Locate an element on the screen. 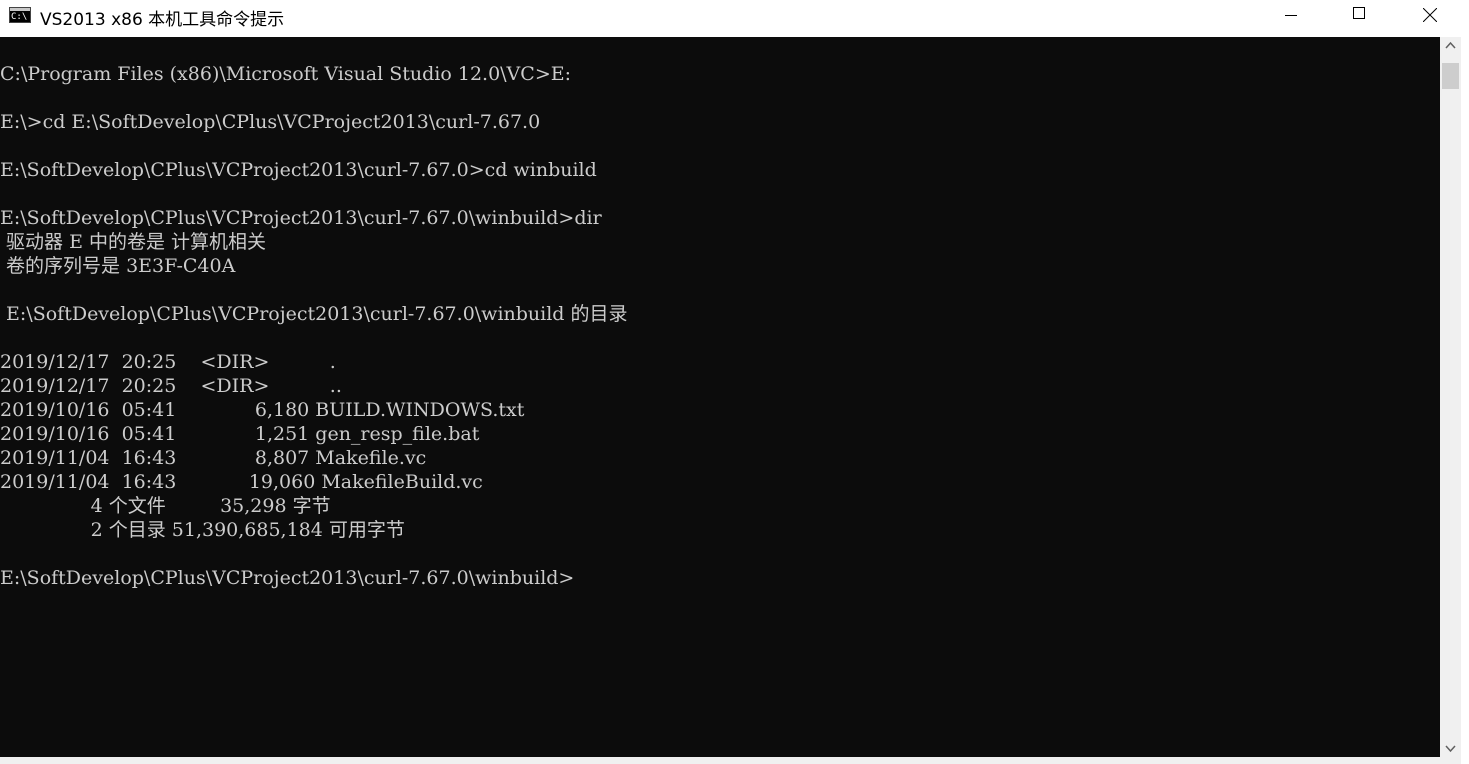 This screenshot has width=1469, height=764. chevron-up-icon is located at coordinates (1450, 45).